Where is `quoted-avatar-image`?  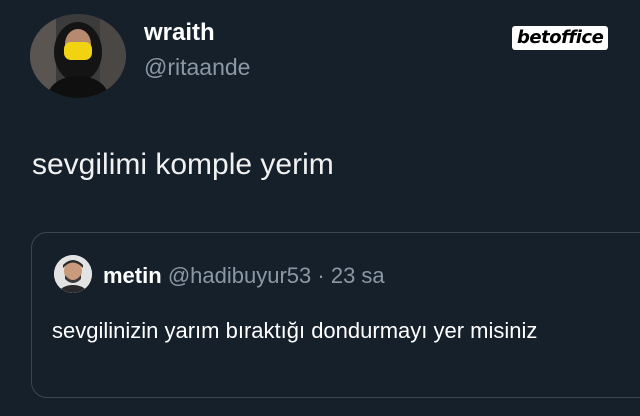
quoted-avatar-image is located at coordinates (73, 274).